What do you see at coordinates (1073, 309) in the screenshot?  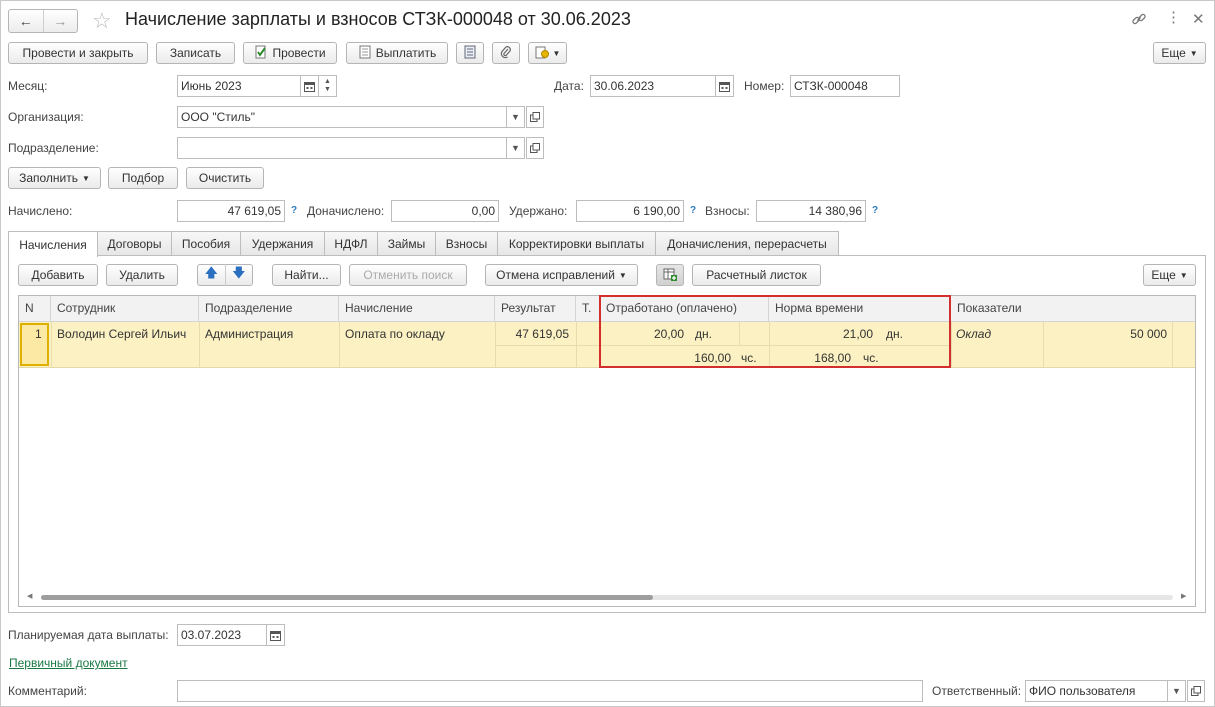 I see `column-header-indicators: Показатели` at bounding box center [1073, 309].